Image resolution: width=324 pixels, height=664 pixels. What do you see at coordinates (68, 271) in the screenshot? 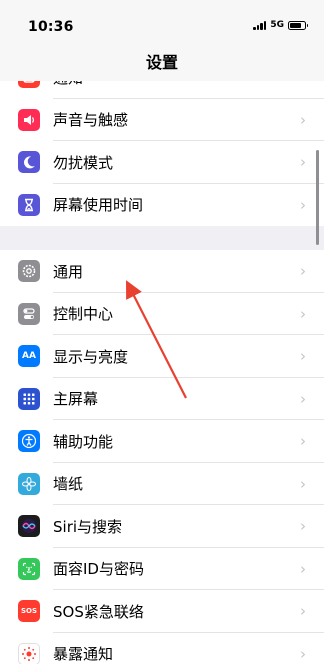
I see `settings-row-label: 通用` at bounding box center [68, 271].